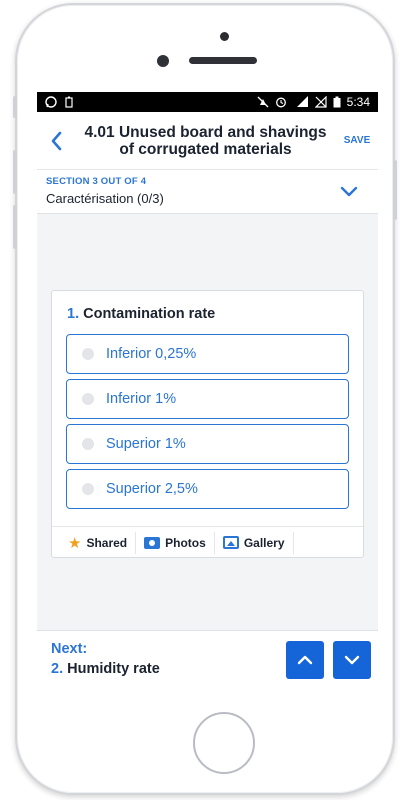  I want to click on gallery-icon, so click(230, 542).